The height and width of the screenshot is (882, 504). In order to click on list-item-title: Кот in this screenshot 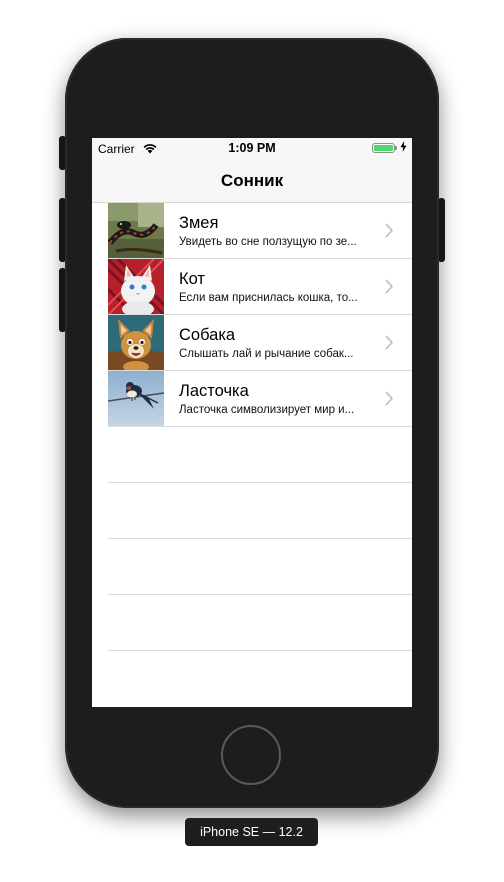, I will do `click(192, 279)`.